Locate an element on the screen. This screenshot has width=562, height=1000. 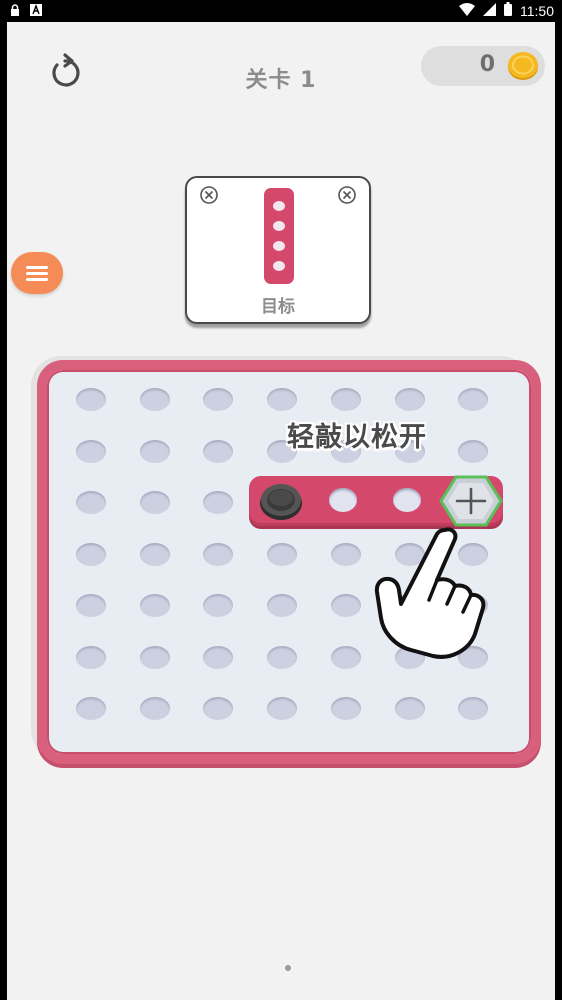
target-card: 目标 is located at coordinates (278, 250).